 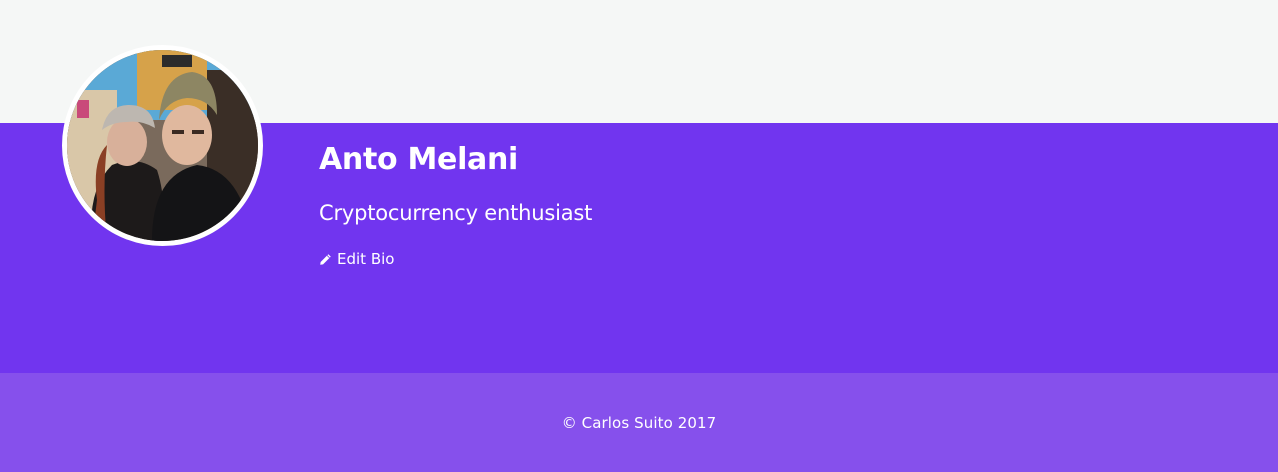 What do you see at coordinates (325, 259) in the screenshot?
I see `pencil-icon` at bounding box center [325, 259].